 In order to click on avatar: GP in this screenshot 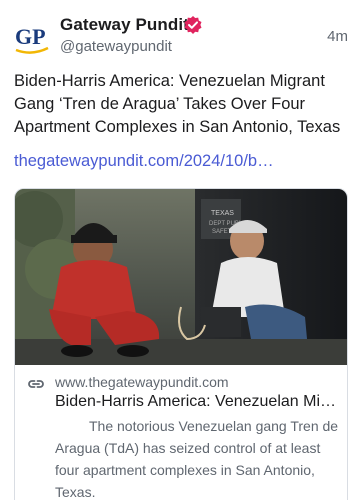, I will do `click(32, 38)`.